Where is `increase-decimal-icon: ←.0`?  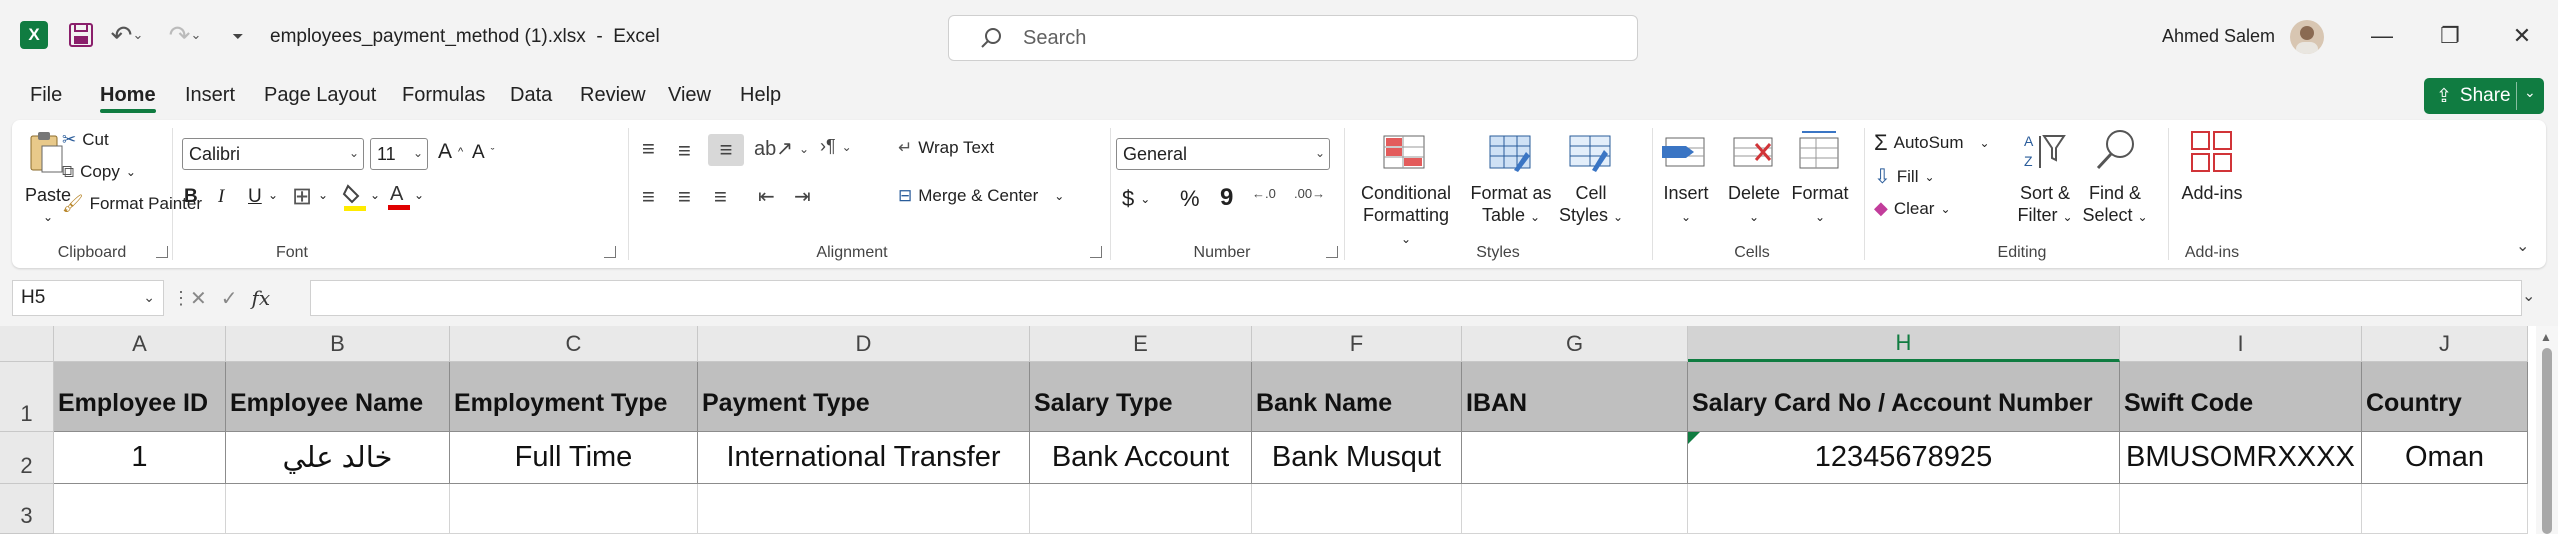
increase-decimal-icon: ←.0 is located at coordinates (1264, 193).